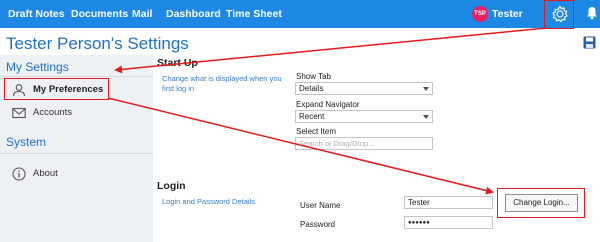  What do you see at coordinates (19, 174) in the screenshot?
I see `info-icon` at bounding box center [19, 174].